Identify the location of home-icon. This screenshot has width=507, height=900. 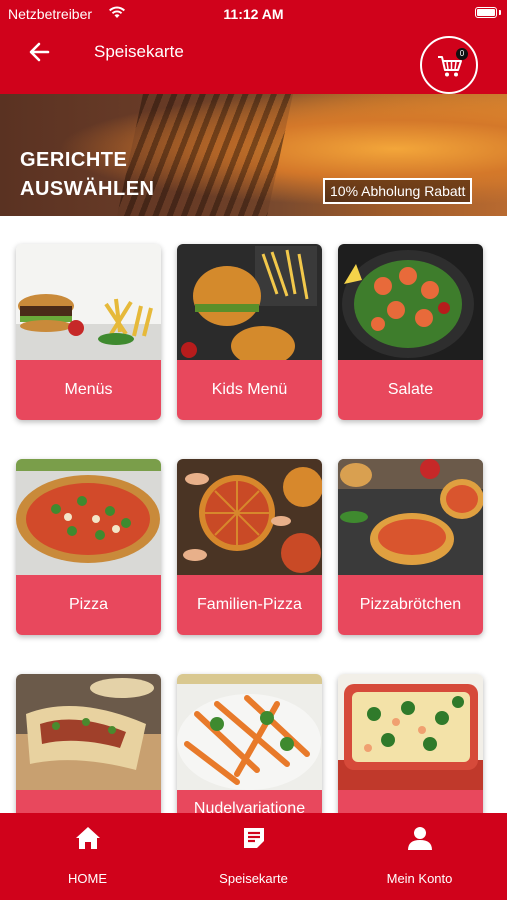
(88, 838).